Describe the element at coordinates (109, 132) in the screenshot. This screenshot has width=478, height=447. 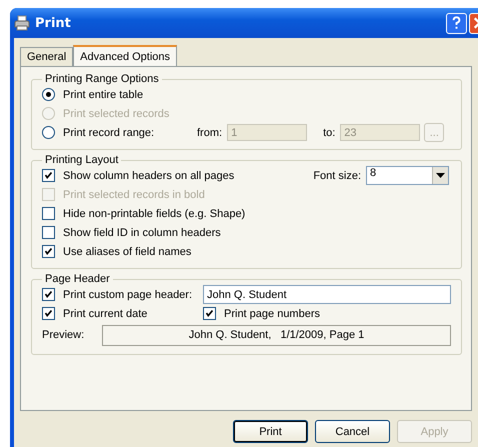
I see `radio-label: Print record range:` at that location.